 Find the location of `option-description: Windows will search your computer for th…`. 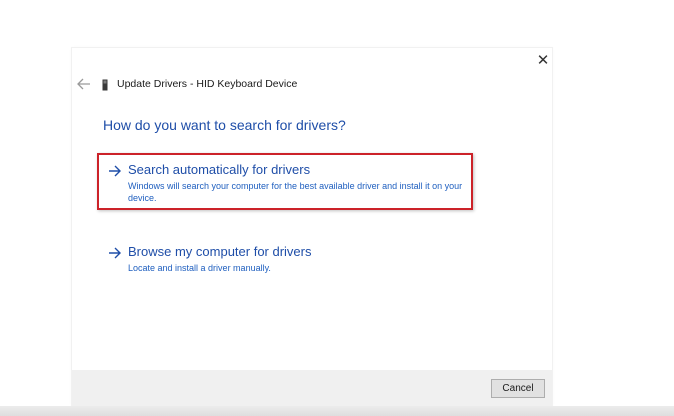

option-description: Windows will search your computer for th… is located at coordinates (295, 192).